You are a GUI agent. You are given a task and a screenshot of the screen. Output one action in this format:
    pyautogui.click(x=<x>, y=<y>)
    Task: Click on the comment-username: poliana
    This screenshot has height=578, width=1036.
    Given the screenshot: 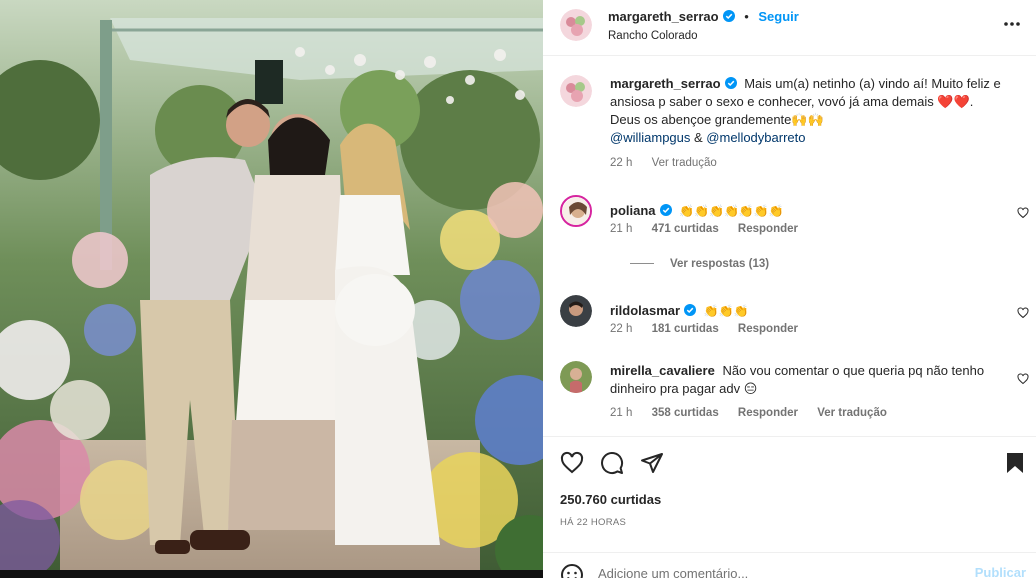 What is the action you would take?
    pyautogui.click(x=633, y=210)
    